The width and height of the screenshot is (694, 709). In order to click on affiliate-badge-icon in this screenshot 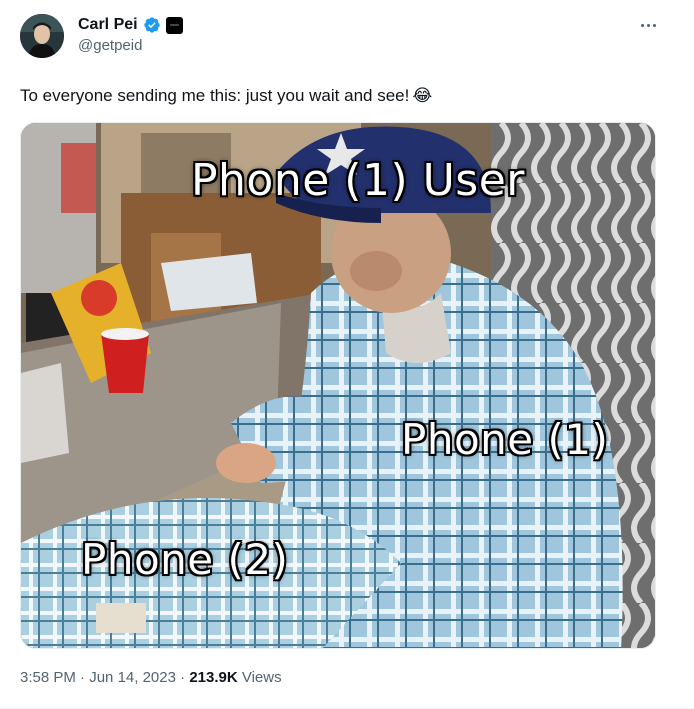, I will do `click(174, 25)`.